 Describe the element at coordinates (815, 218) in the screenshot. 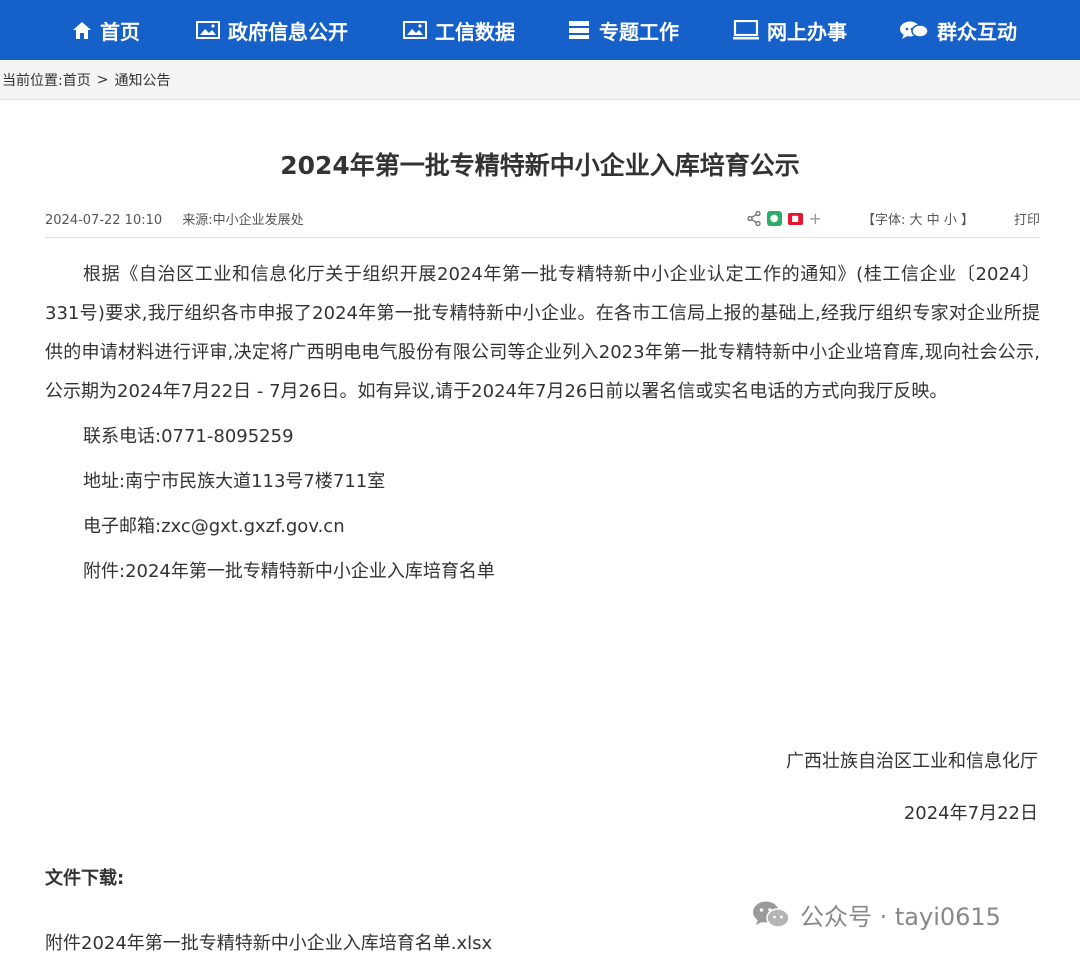

I see `more-share-icon: +` at that location.